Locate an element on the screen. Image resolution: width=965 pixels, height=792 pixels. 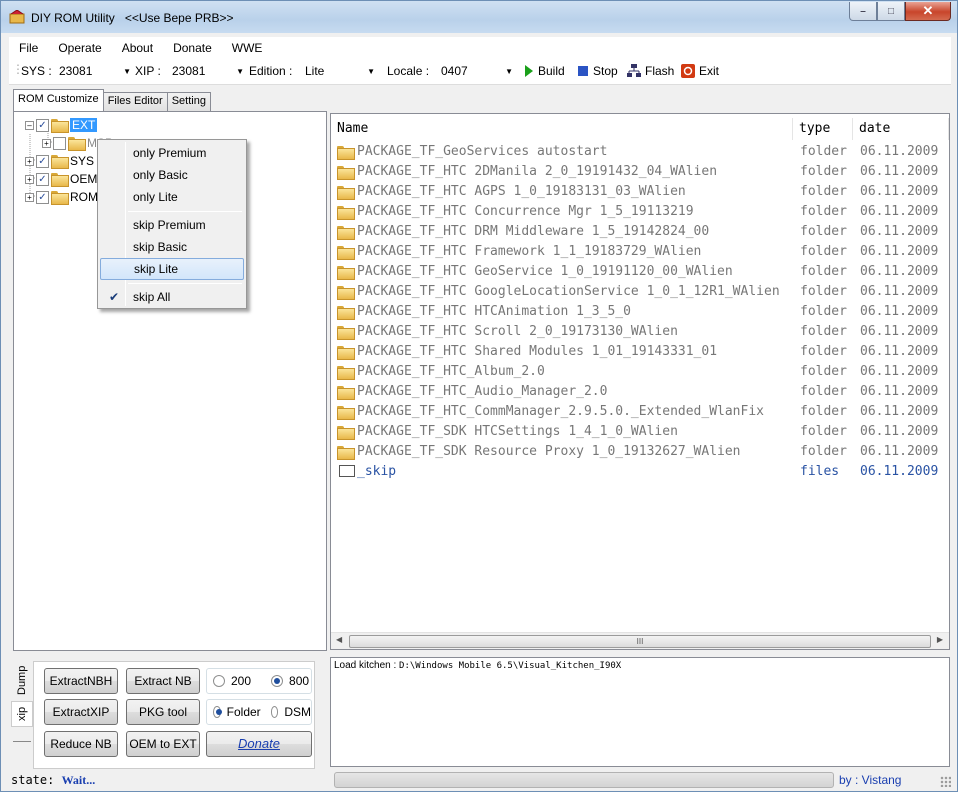
scroll-thumb: III is located at coordinates (640, 641).